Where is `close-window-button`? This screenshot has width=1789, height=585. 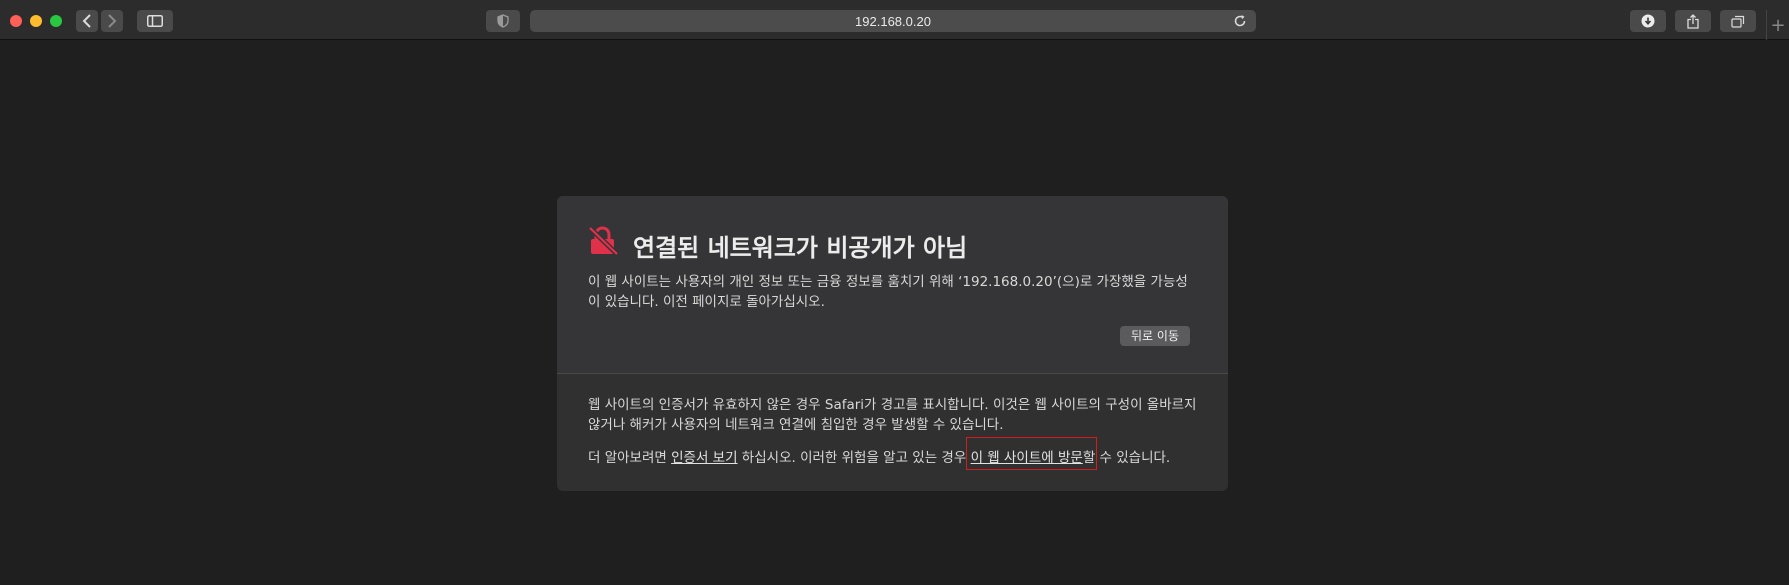 close-window-button is located at coordinates (16, 21).